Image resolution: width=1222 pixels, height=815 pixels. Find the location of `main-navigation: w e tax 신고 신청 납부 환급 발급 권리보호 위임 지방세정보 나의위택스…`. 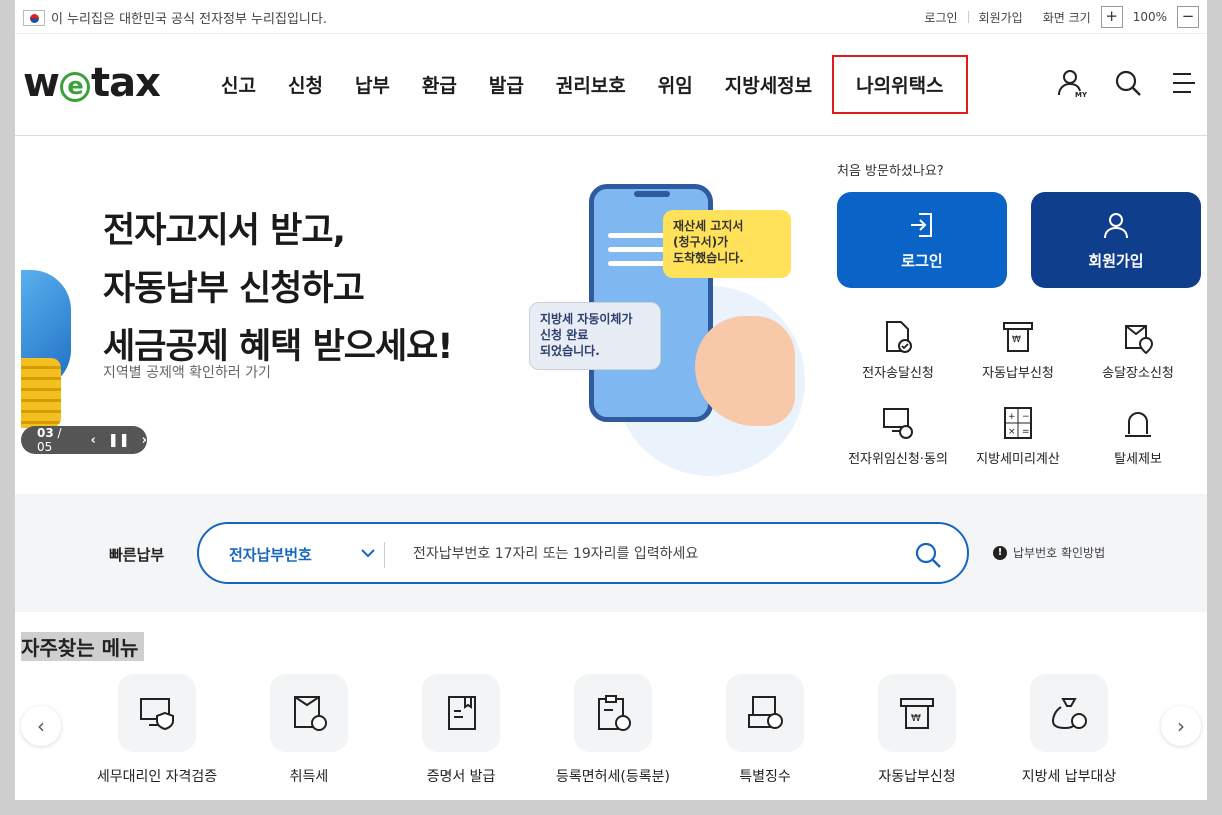

main-navigation: w e tax 신고 신청 납부 환급 발급 권리보호 위임 지방세정보 나의위택스… is located at coordinates (611, 85).